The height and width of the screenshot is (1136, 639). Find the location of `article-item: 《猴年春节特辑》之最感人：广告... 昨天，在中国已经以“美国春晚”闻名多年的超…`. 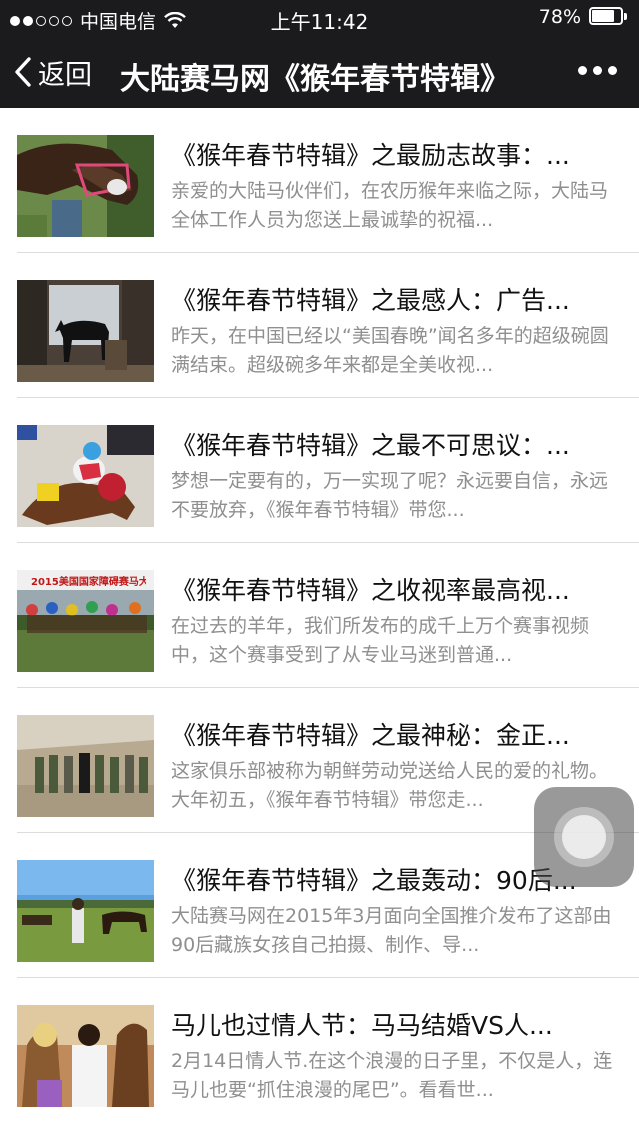

article-item: 《猴年春节特辑》之最感人：广告... 昨天，在中国已经以“美国春晚”闻名多年的超… is located at coordinates (319, 325).